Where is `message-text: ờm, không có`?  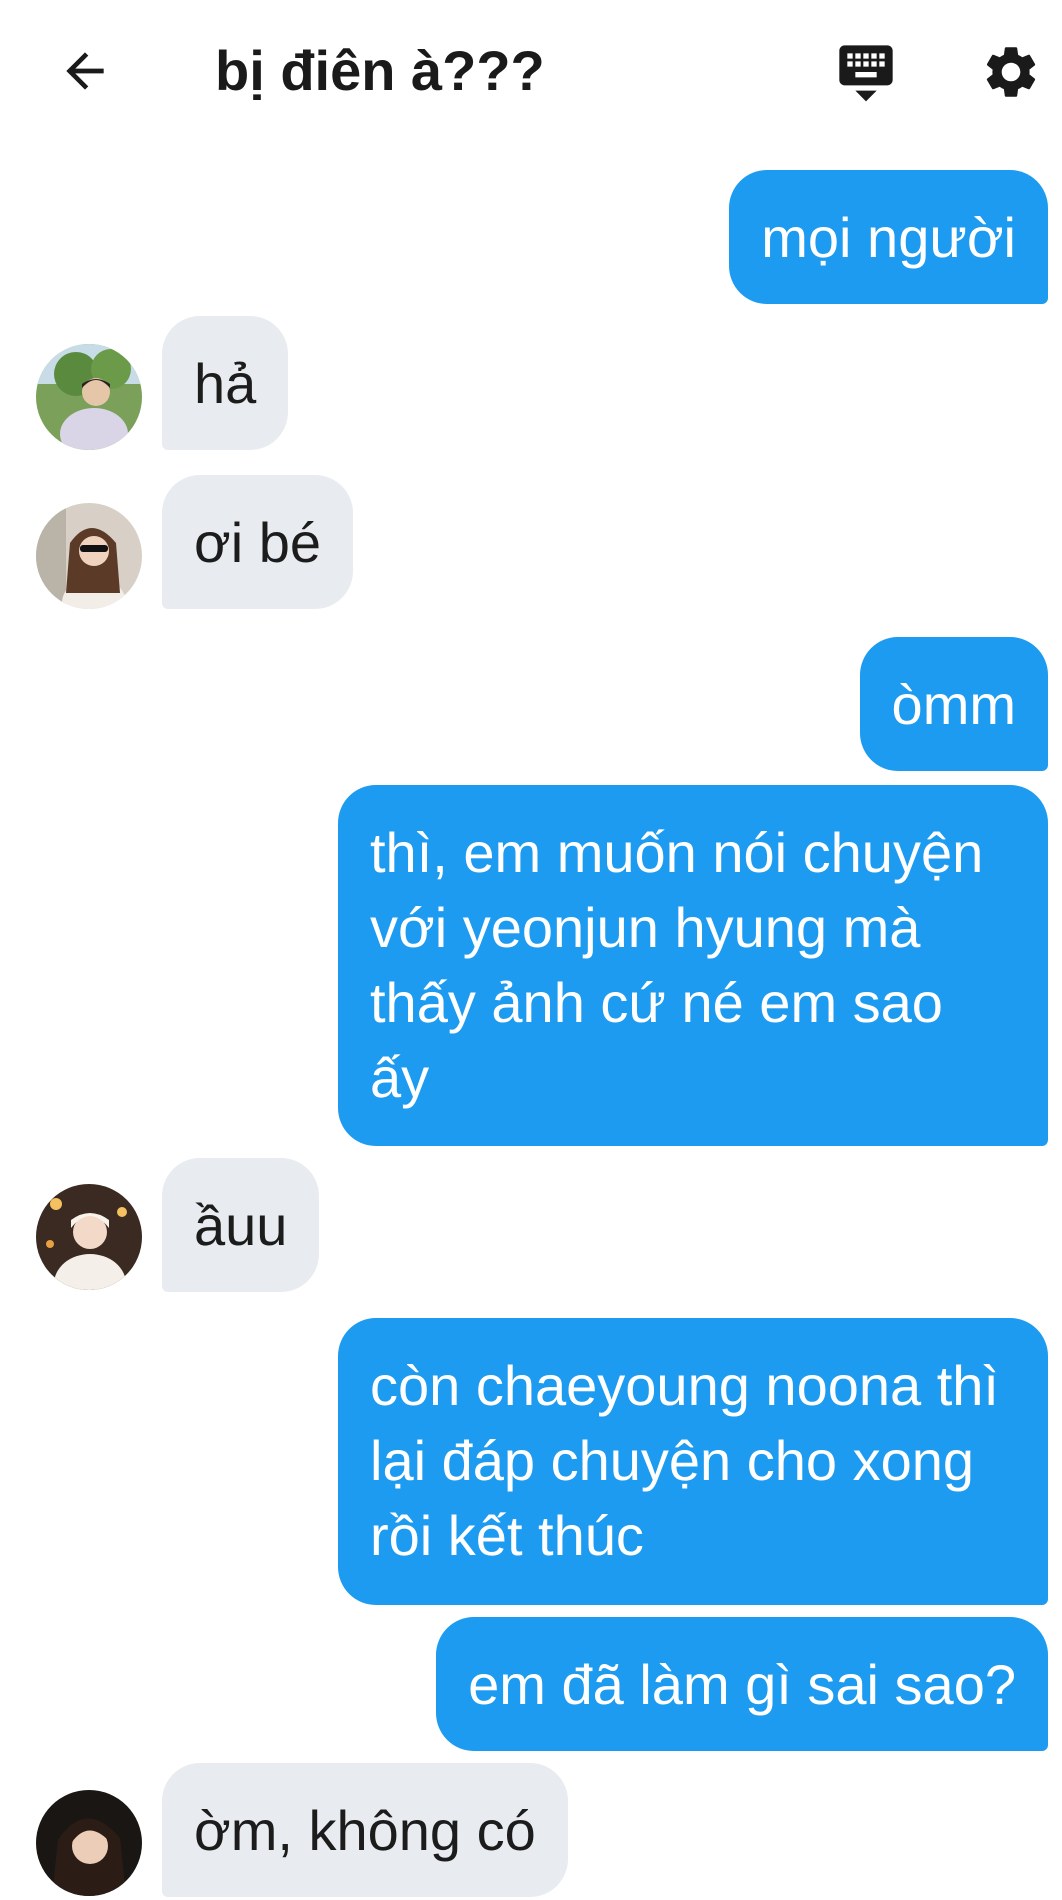
message-text: ờm, không có is located at coordinates (365, 1830).